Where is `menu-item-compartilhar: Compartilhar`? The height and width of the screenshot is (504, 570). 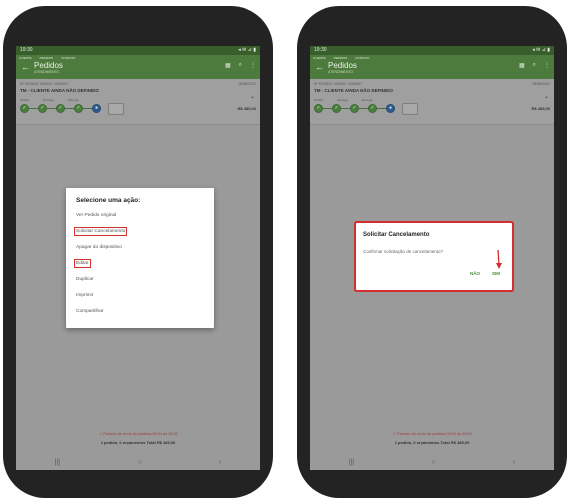
menu-item-compartilhar: Compartilhar is located at coordinates (89, 311).